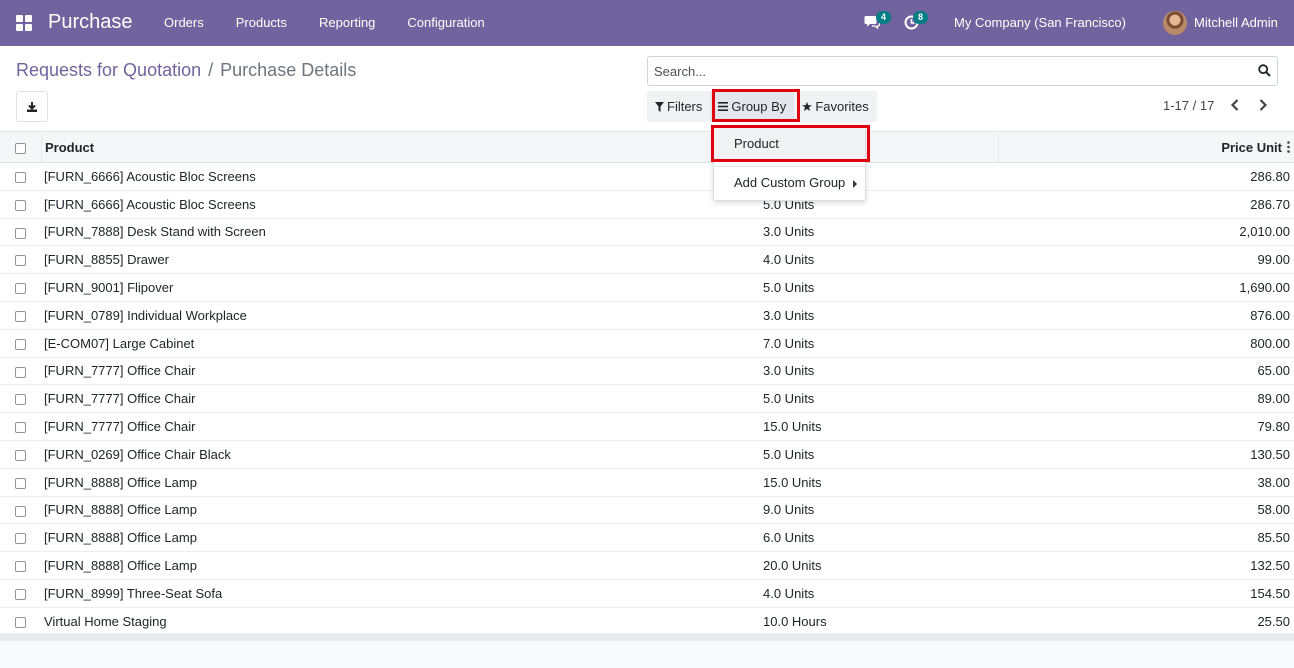 The image size is (1294, 668). What do you see at coordinates (789, 183) in the screenshot?
I see `add-custom-group-option: Add Custom Group` at bounding box center [789, 183].